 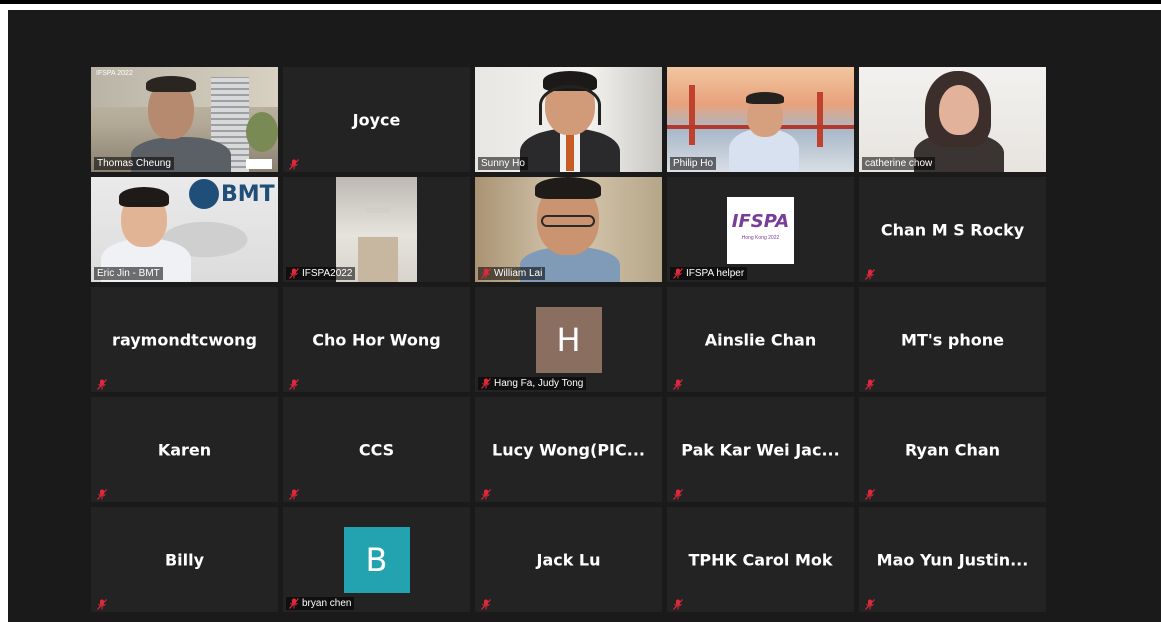 I want to click on bmt-logo-text: BMT, so click(x=248, y=194).